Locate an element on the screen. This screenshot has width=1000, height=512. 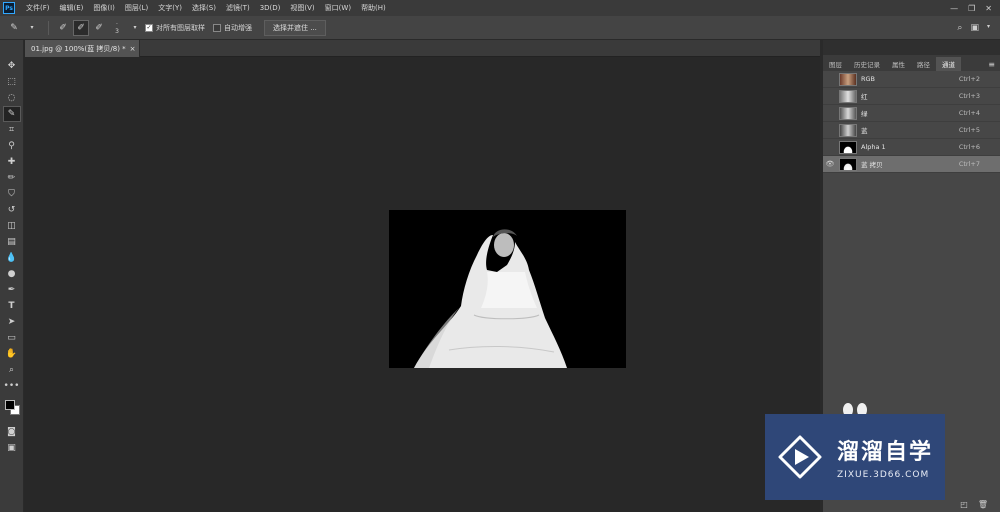
rectangle-tool-icon: ▭ is located at coordinates (12, 338).